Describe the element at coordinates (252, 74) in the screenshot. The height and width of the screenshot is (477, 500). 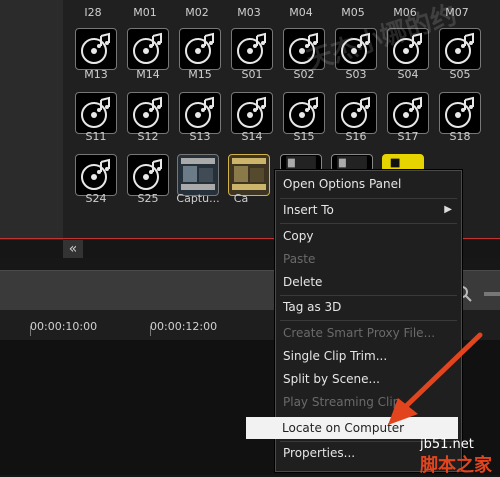
I see `tile-label: S01` at that location.